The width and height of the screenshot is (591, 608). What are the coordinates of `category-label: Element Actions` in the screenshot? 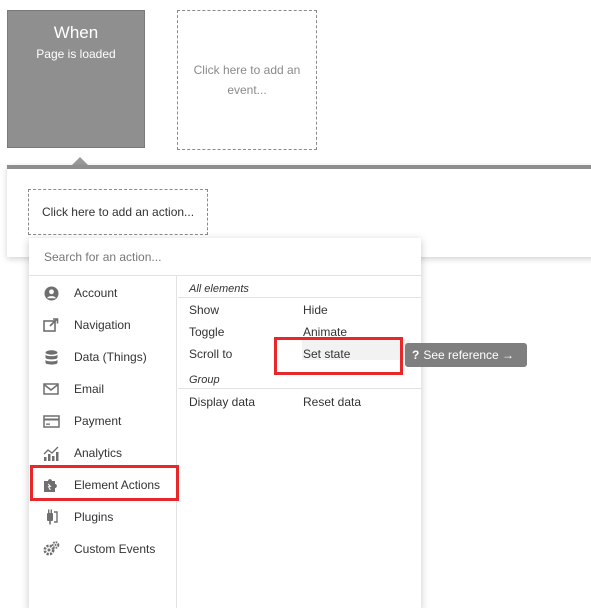 It's located at (117, 485).